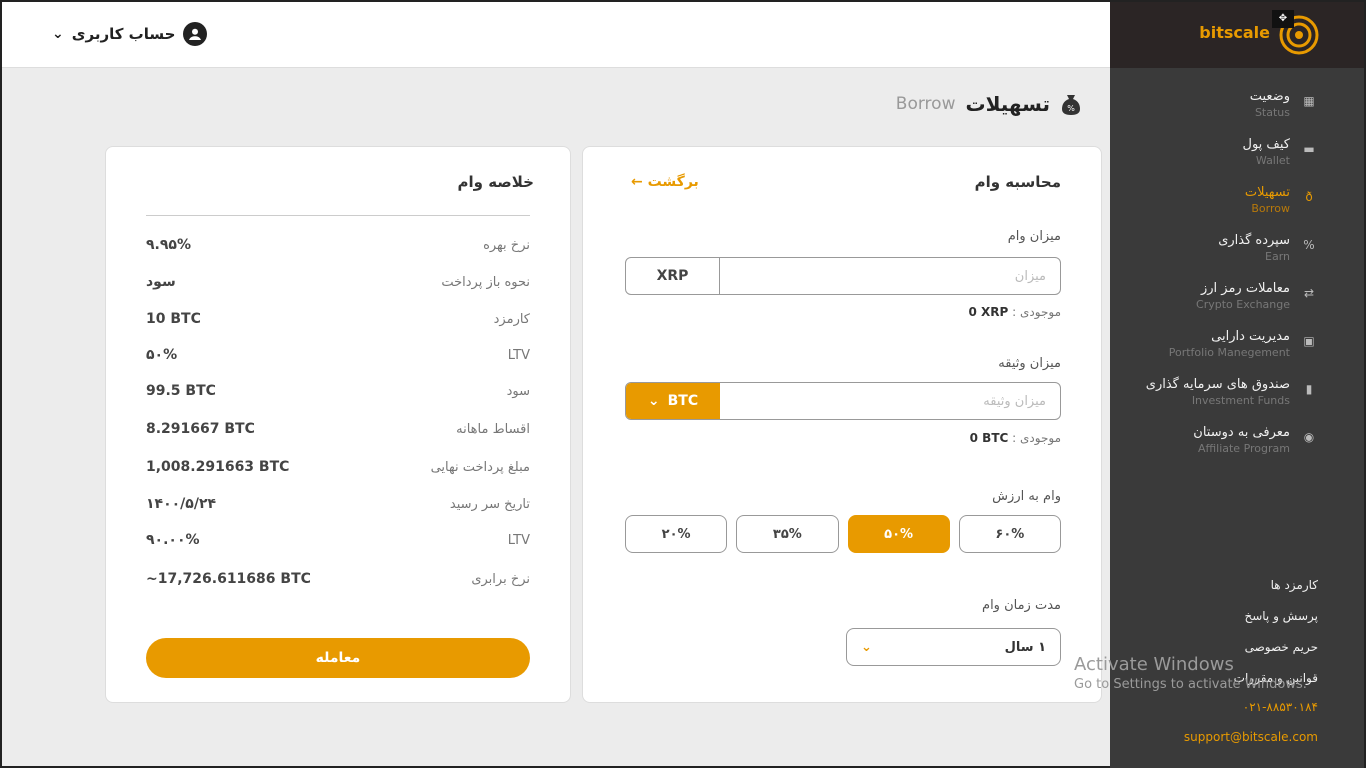 This screenshot has height=768, width=1366. Describe the element at coordinates (1026, 496) in the screenshot. I see `ltv-label: وام به ارزش` at that location.